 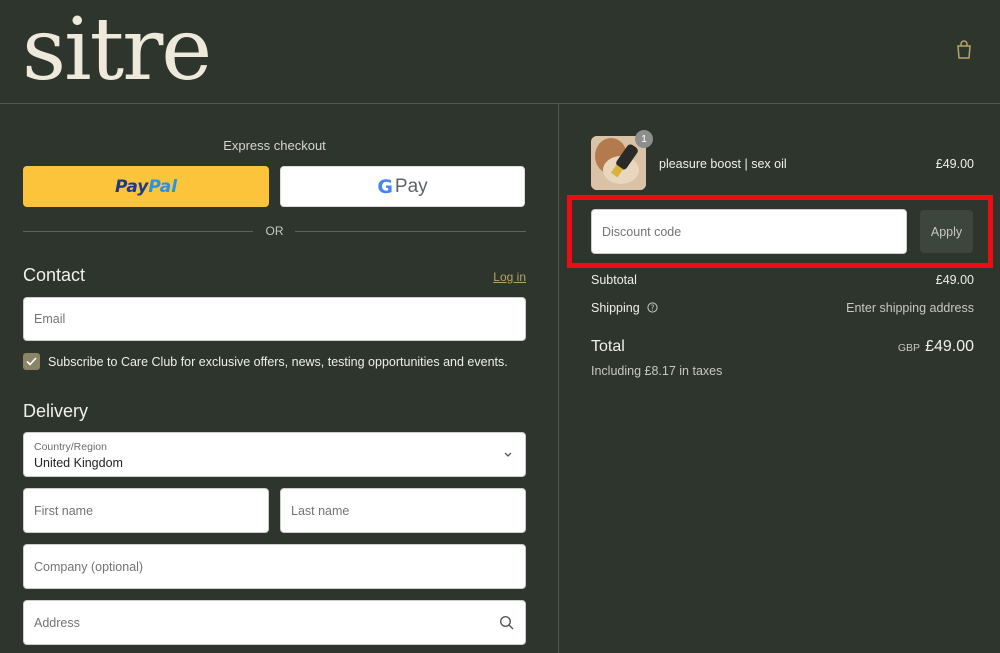 I want to click on email-field: Email, so click(x=274, y=319).